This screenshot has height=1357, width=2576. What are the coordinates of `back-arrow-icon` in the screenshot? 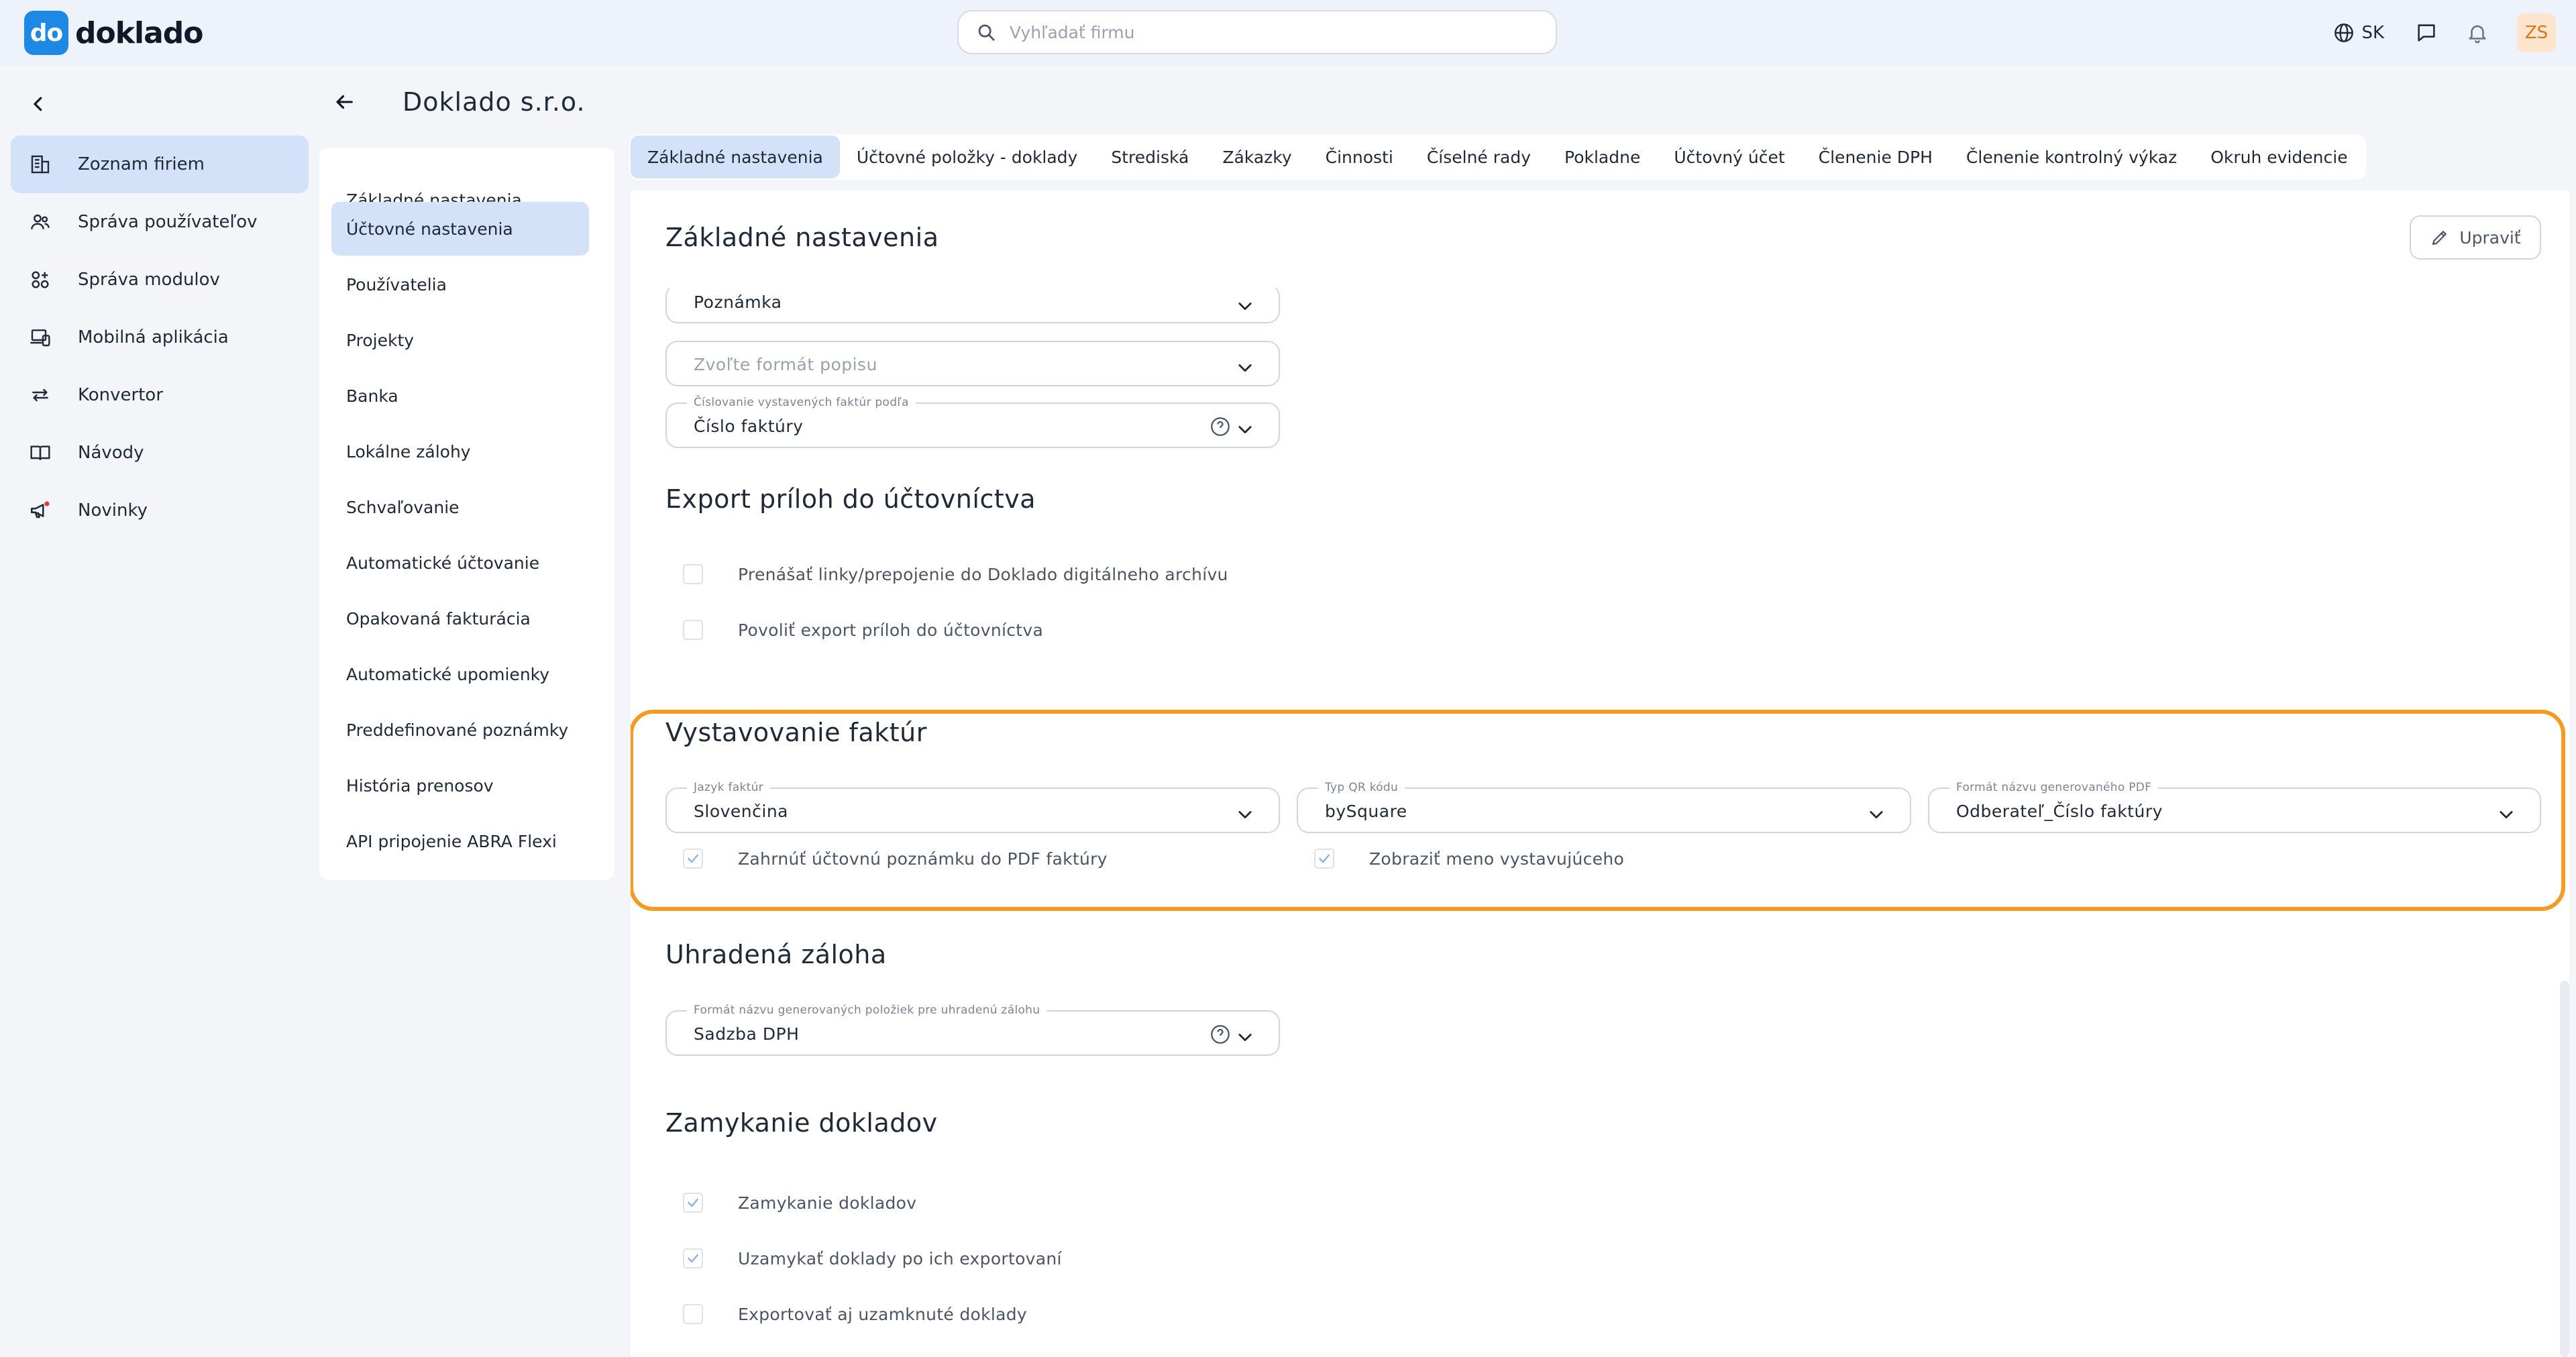 It's located at (344, 102).